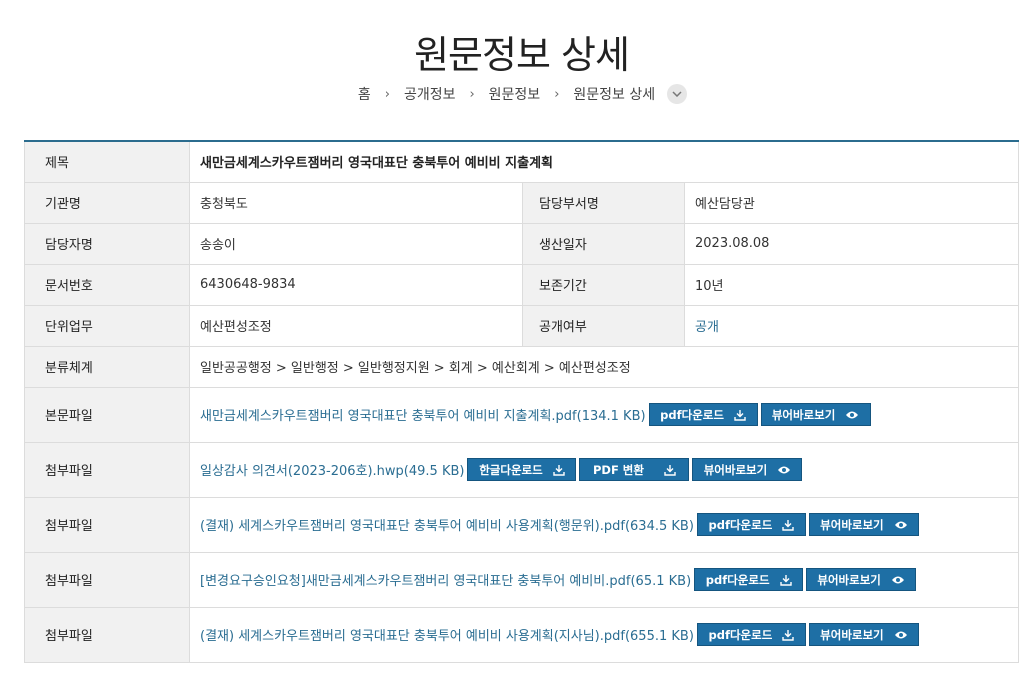 This screenshot has height=676, width=1033. What do you see at coordinates (107, 415) in the screenshot?
I see `label-main-file: 본문파일` at bounding box center [107, 415].